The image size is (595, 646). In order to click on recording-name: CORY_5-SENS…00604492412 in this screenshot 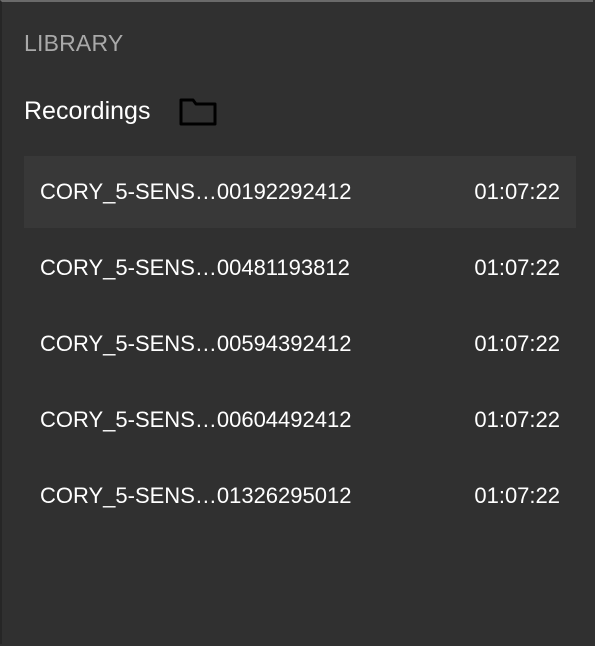, I will do `click(196, 419)`.